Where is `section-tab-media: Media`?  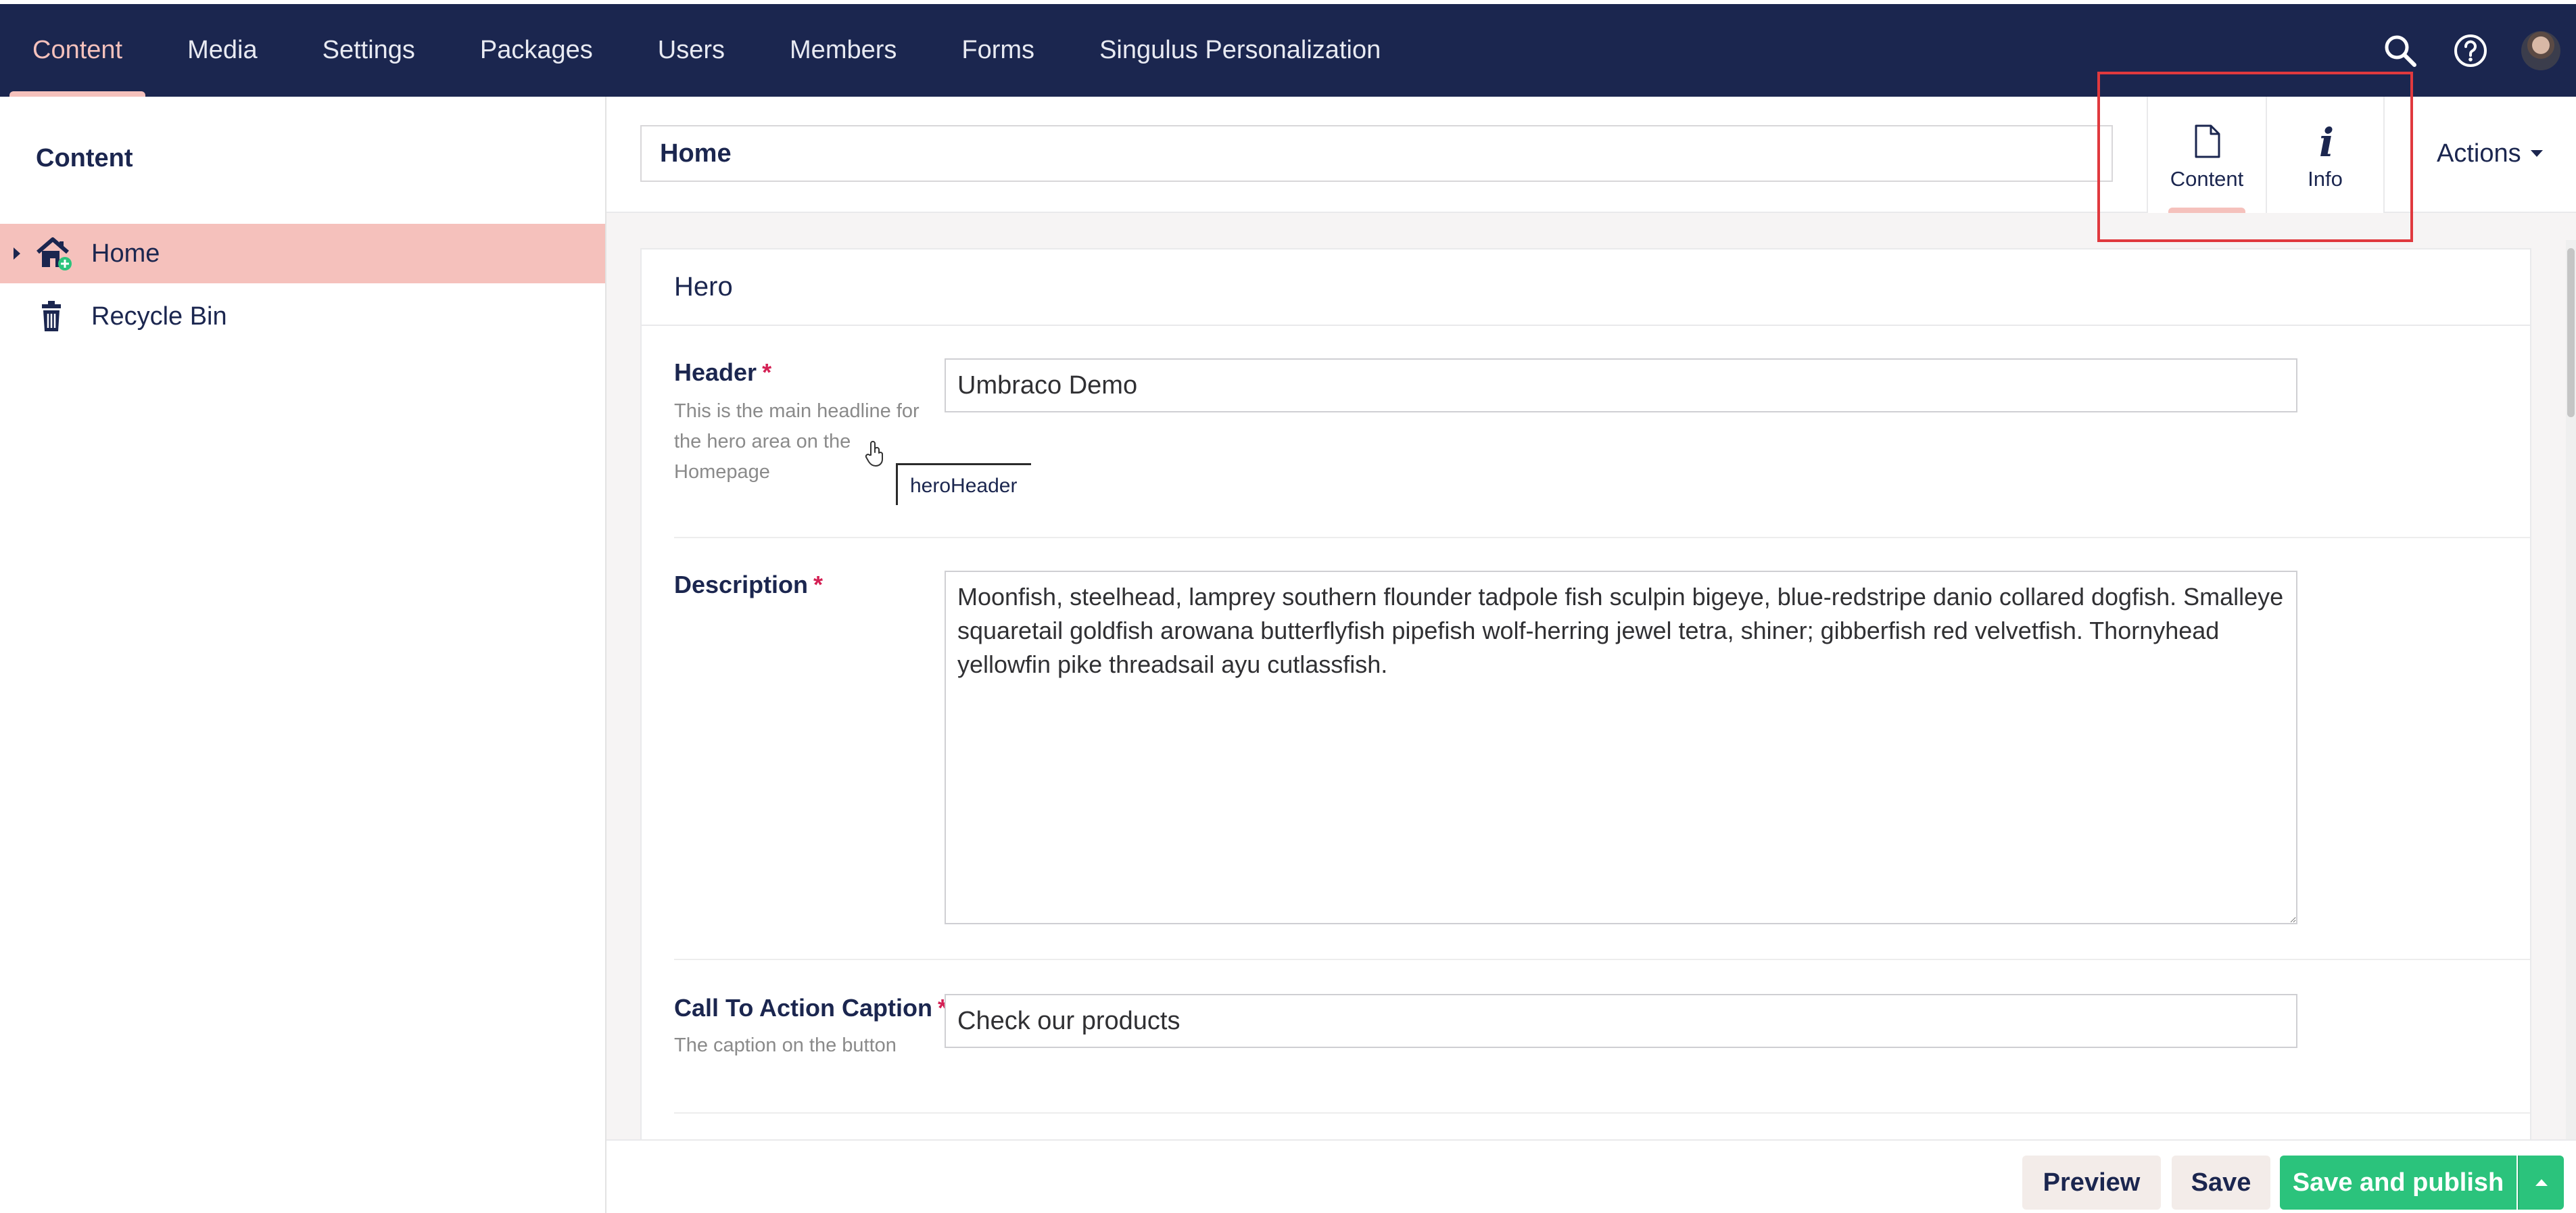 section-tab-media: Media is located at coordinates (222, 50).